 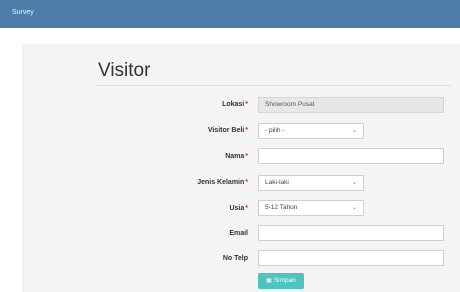 What do you see at coordinates (235, 258) in the screenshot?
I see `no-telp-label-text: No Telp` at bounding box center [235, 258].